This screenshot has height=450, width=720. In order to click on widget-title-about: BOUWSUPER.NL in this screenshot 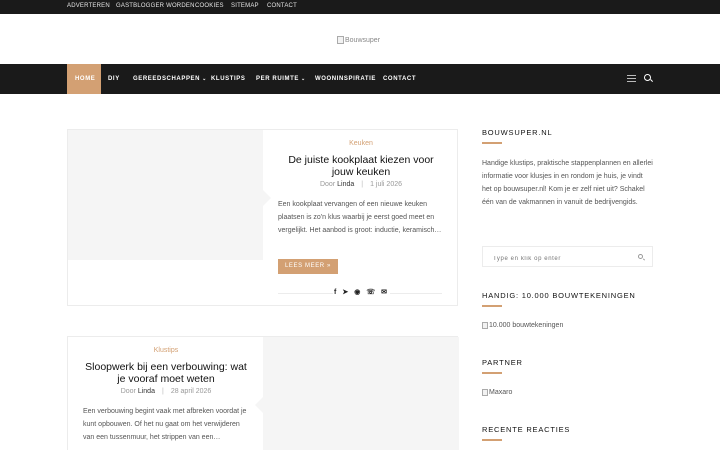, I will do `click(517, 132)`.